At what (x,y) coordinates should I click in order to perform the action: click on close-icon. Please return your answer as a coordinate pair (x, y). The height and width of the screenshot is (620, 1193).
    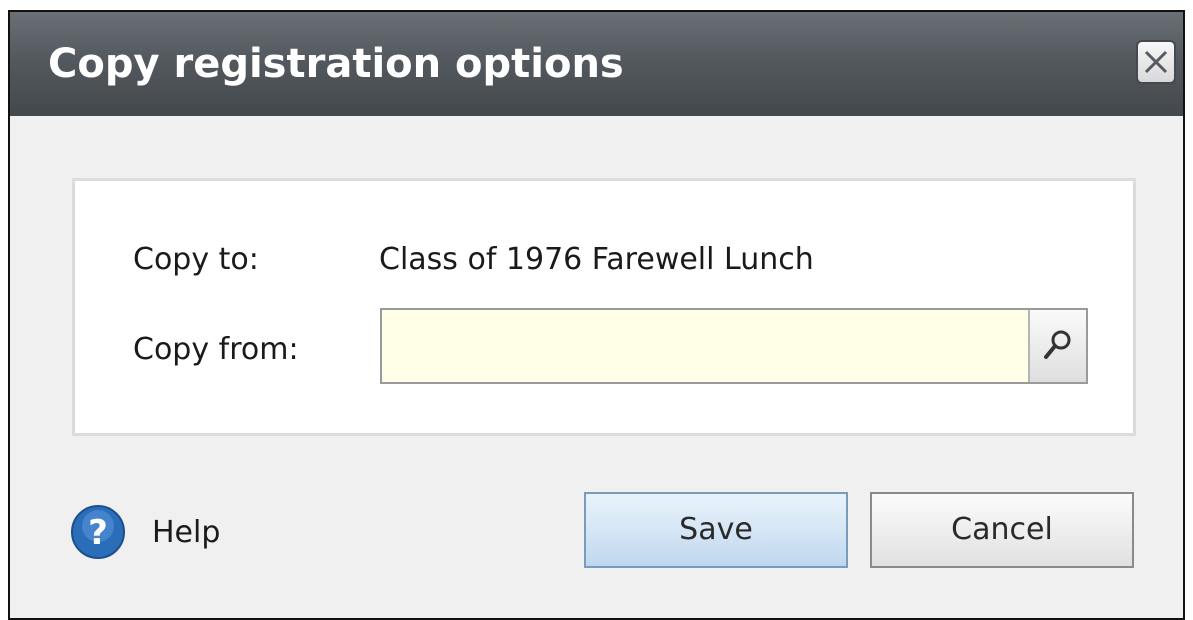
    Looking at the image, I should click on (1156, 62).